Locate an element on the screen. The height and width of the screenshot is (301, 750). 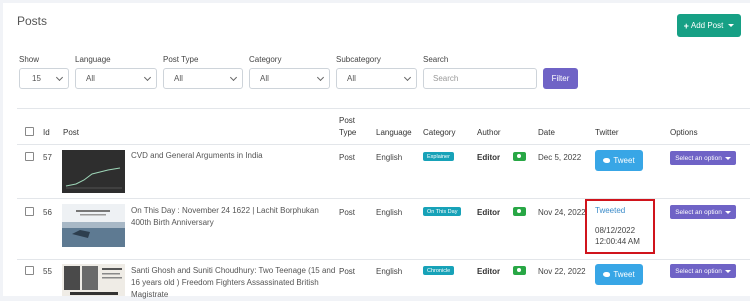
row-date: Dec 5, 2022 is located at coordinates (560, 157).